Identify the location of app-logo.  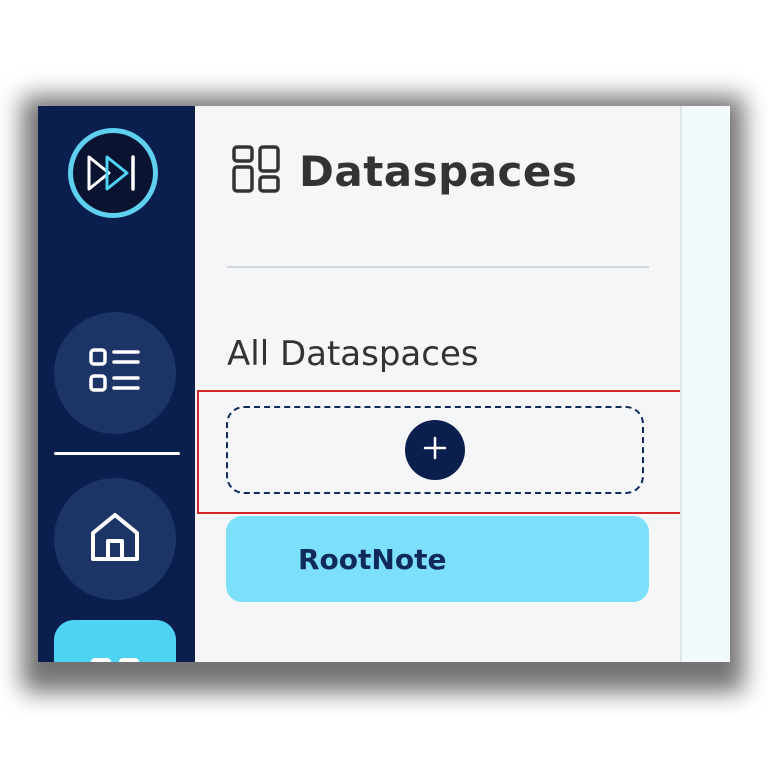
(113, 173).